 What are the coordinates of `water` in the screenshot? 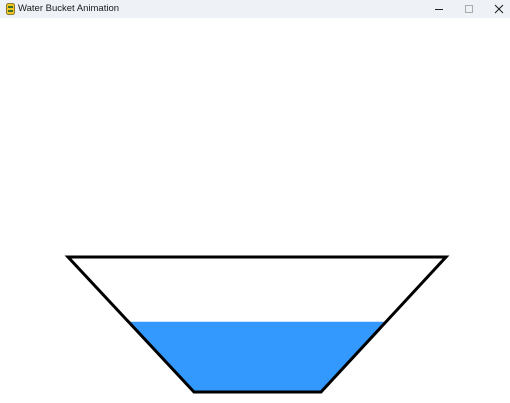 It's located at (257, 356).